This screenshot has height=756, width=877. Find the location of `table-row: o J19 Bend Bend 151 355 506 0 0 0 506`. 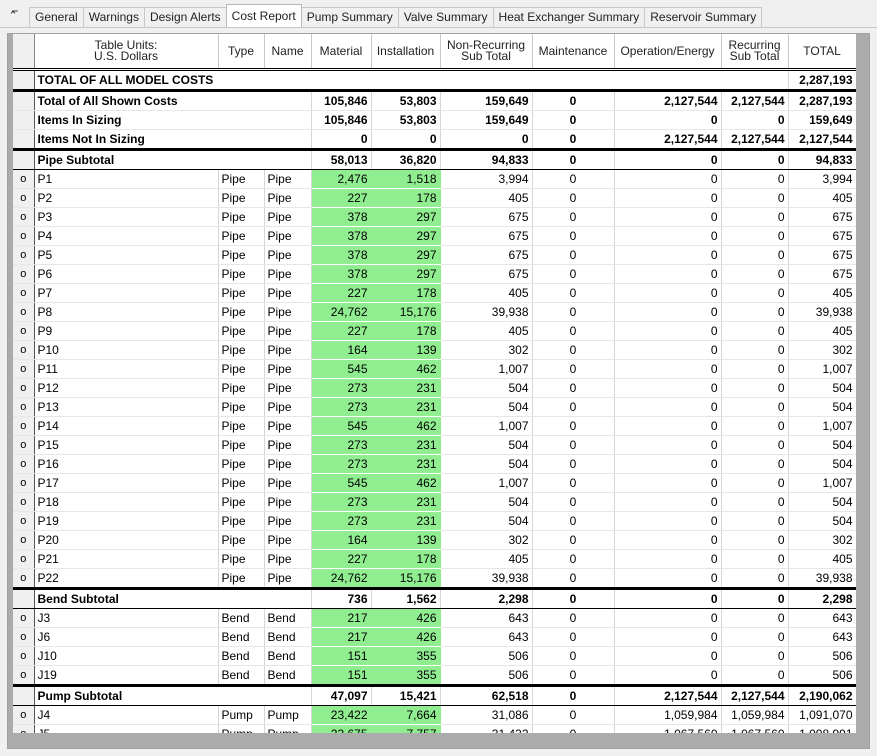

table-row: o J19 Bend Bend 151 355 506 0 0 0 506 is located at coordinates (434, 675).